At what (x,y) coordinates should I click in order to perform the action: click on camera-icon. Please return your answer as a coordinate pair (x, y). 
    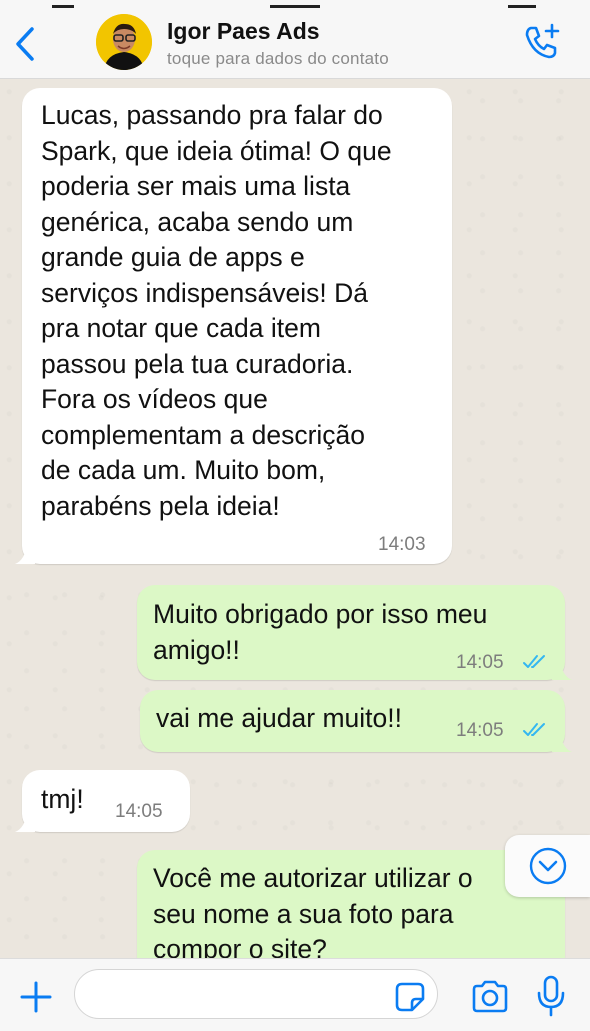
    Looking at the image, I should click on (490, 997).